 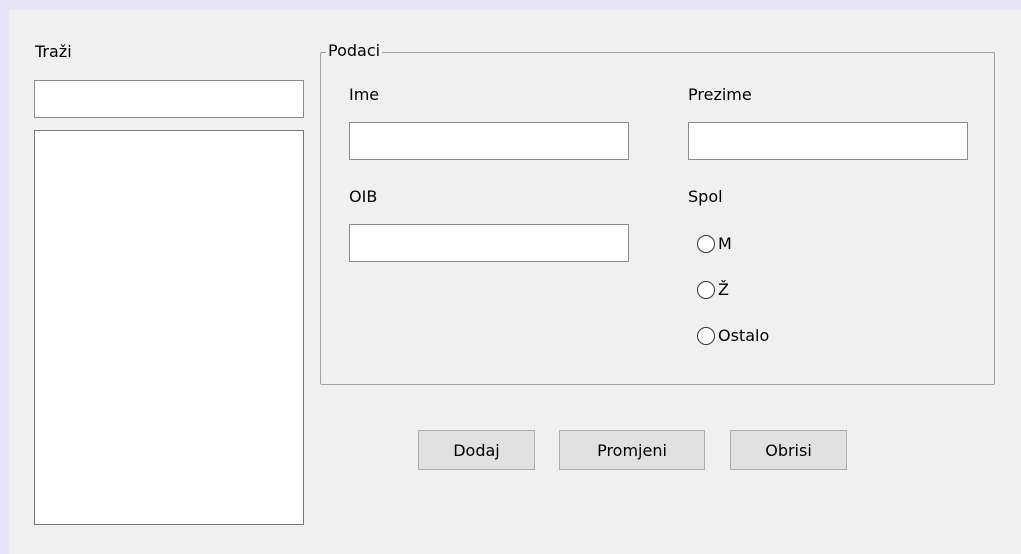 I want to click on first-name-label: Ime, so click(x=364, y=94).